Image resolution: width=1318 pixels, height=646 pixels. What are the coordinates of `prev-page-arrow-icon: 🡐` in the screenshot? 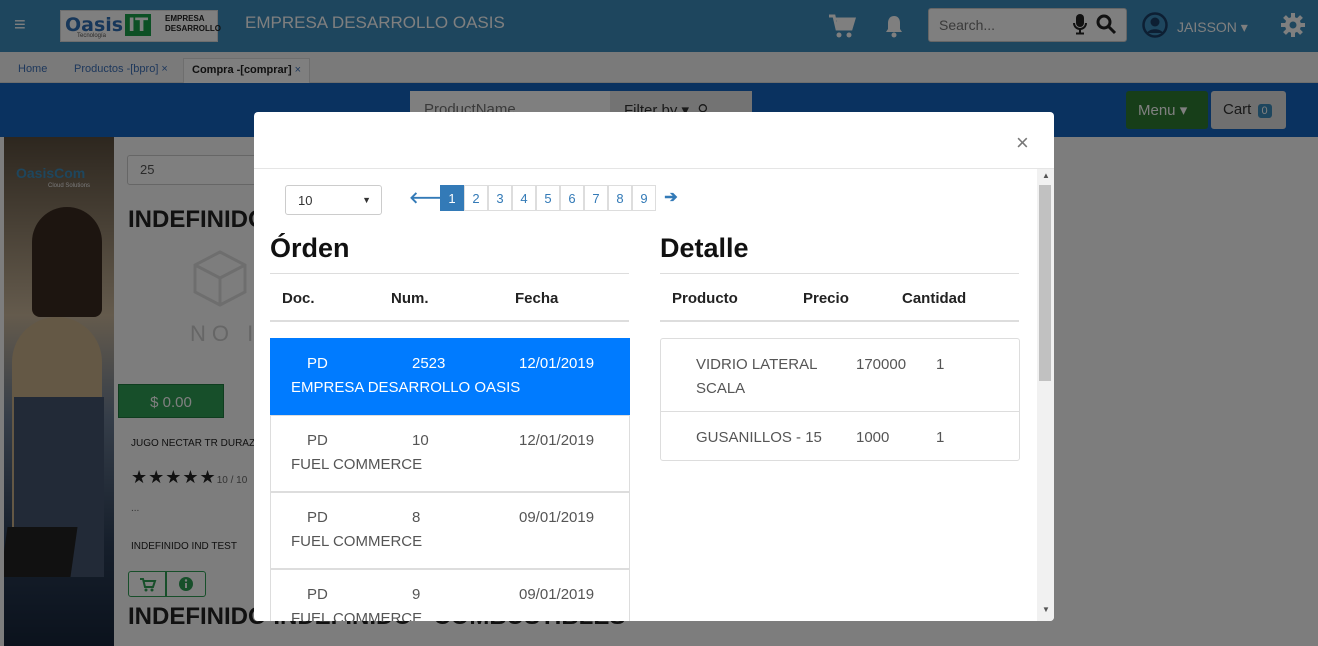 It's located at (430, 198).